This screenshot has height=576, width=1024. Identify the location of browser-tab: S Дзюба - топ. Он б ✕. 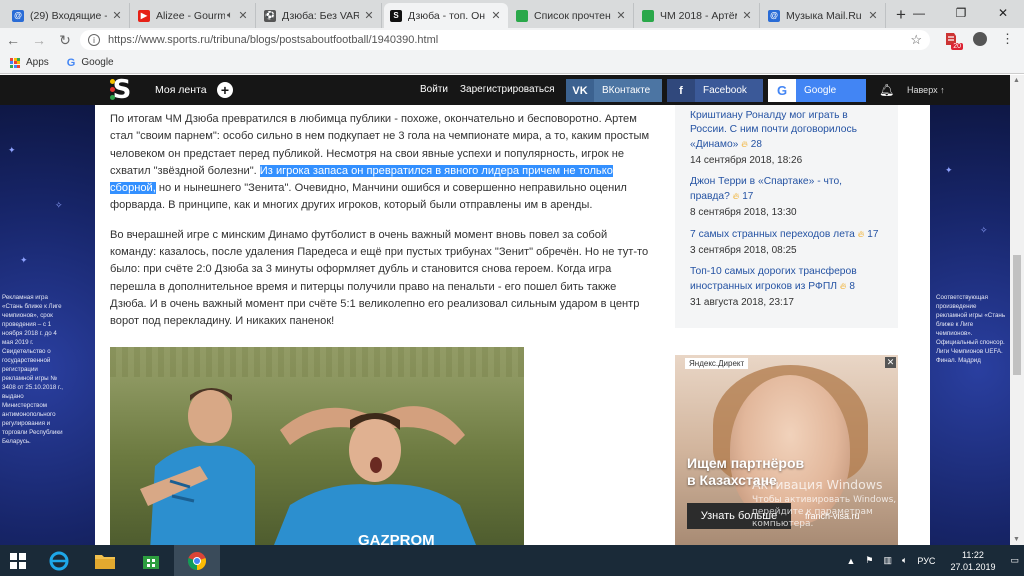
(446, 15).